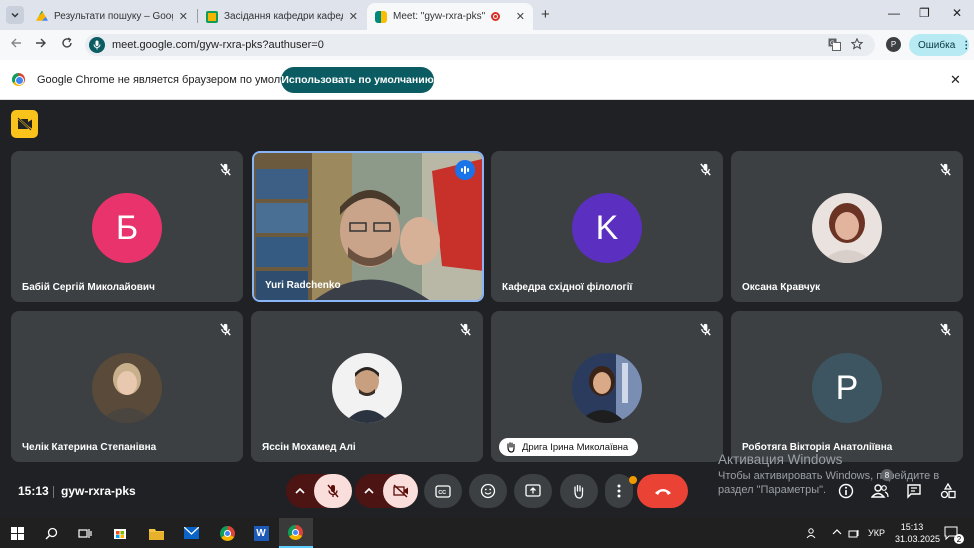 The image size is (974, 548). I want to click on activities-button, so click(948, 491).